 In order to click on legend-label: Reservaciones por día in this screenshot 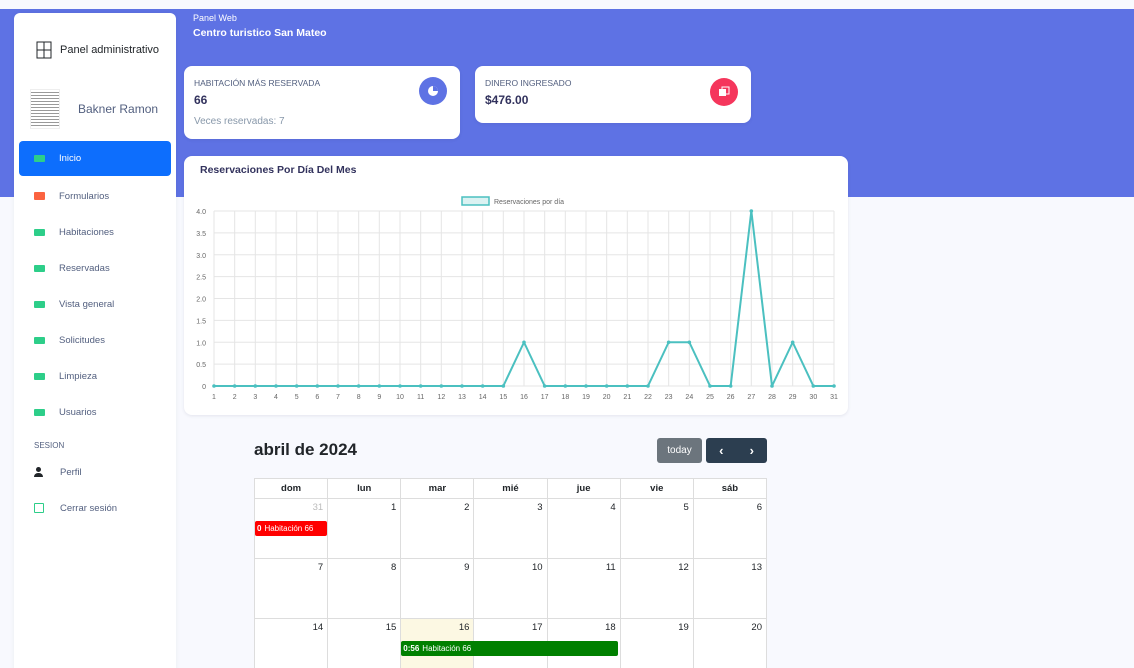, I will do `click(529, 202)`.